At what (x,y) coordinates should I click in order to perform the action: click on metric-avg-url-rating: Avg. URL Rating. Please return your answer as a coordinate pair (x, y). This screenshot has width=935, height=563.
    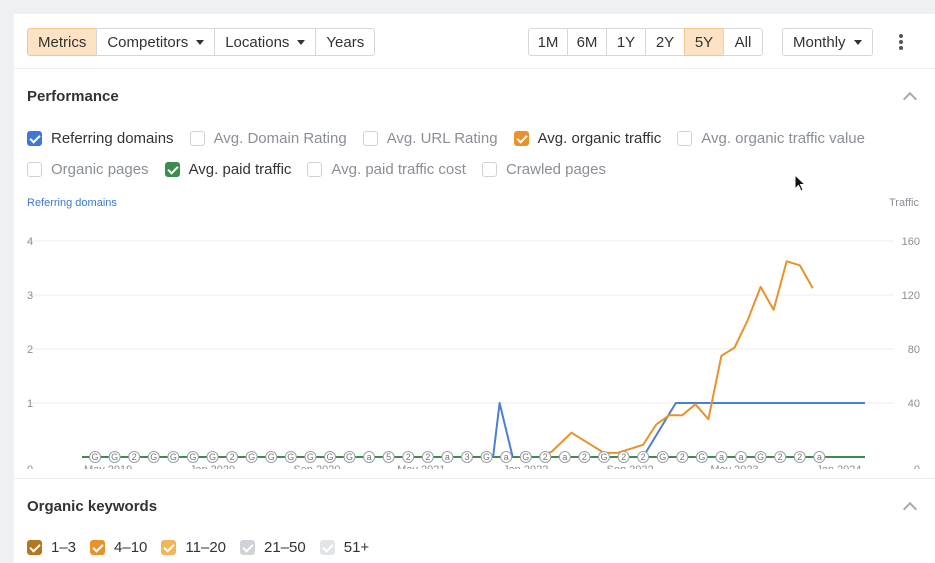
    Looking at the image, I should click on (430, 138).